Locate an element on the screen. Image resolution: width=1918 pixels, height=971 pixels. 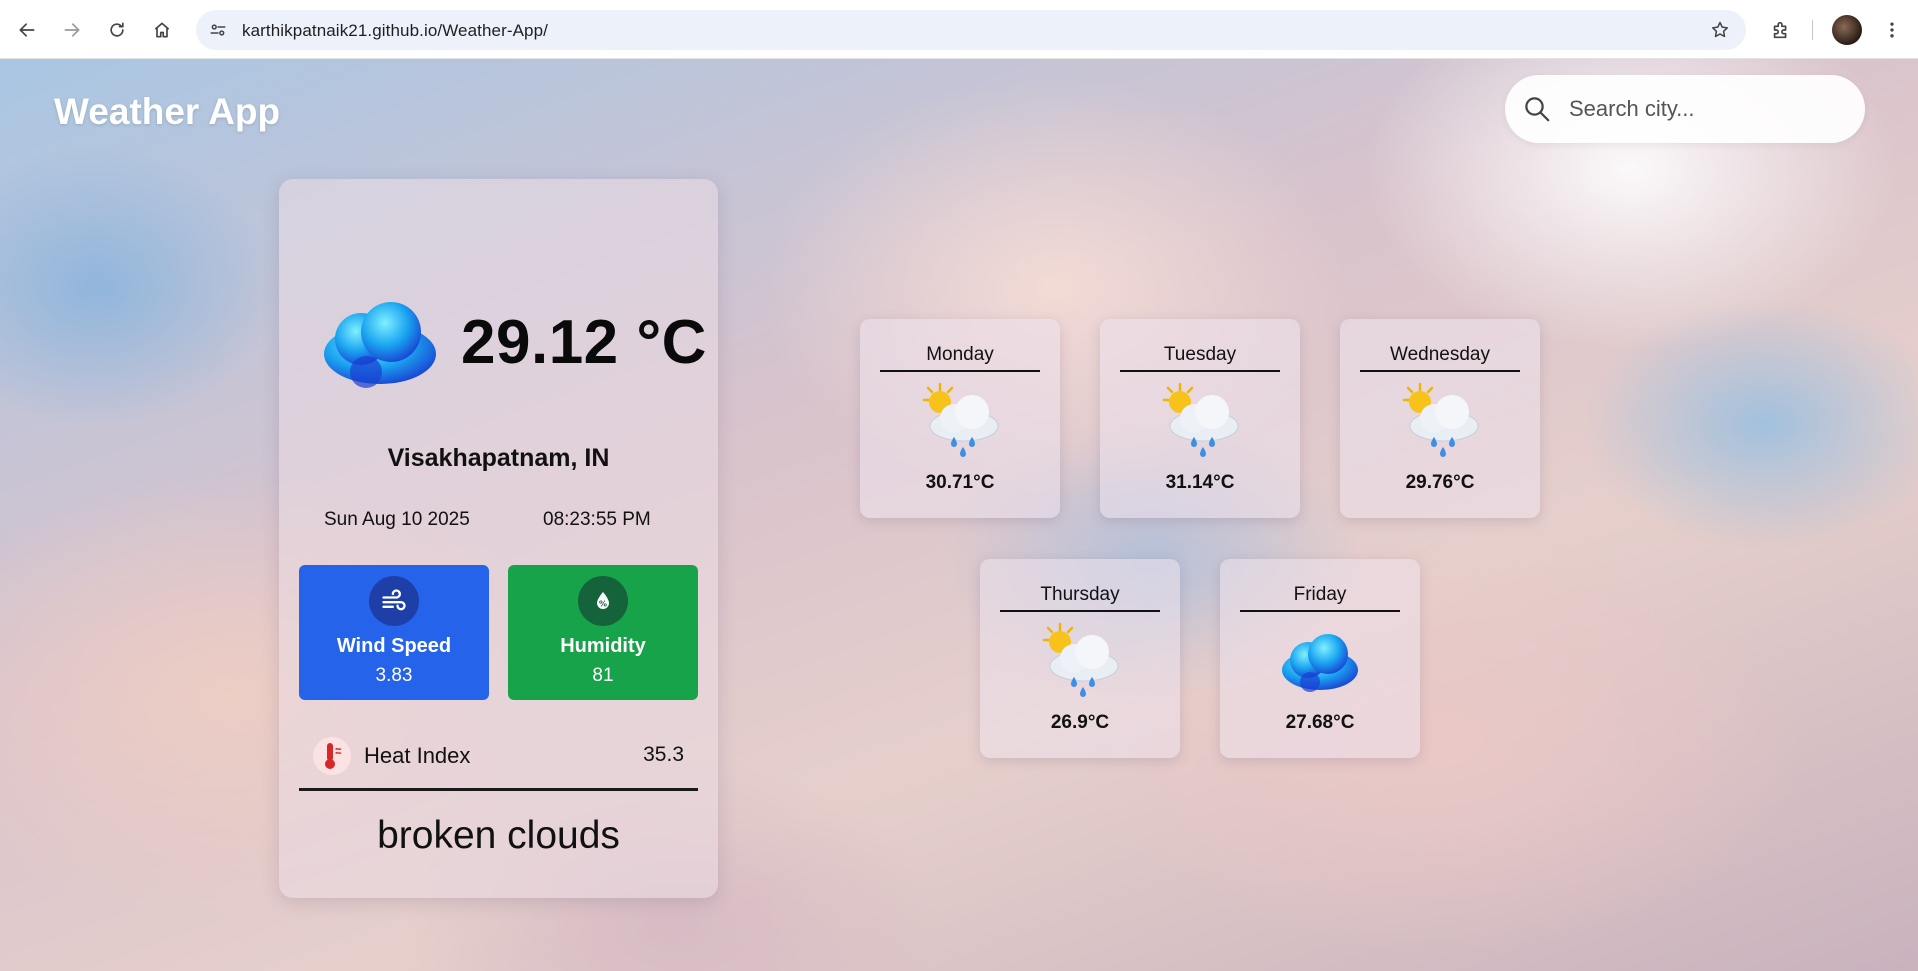
back-button is located at coordinates (27, 30).